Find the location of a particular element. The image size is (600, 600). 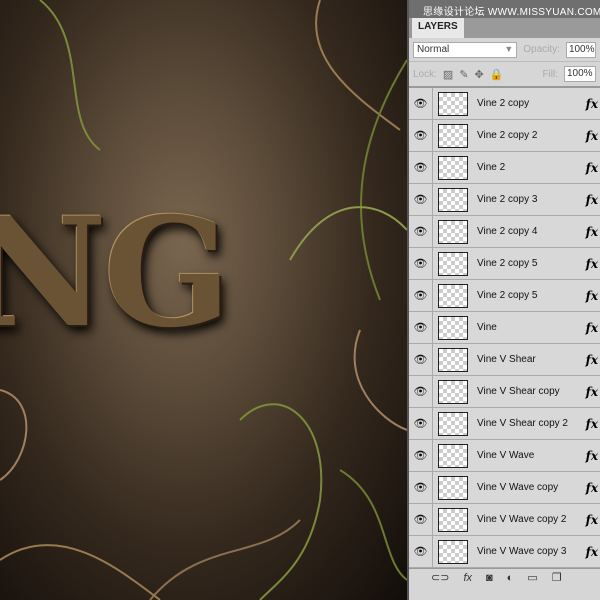

opacity-label: Opacity: is located at coordinates (541, 49).